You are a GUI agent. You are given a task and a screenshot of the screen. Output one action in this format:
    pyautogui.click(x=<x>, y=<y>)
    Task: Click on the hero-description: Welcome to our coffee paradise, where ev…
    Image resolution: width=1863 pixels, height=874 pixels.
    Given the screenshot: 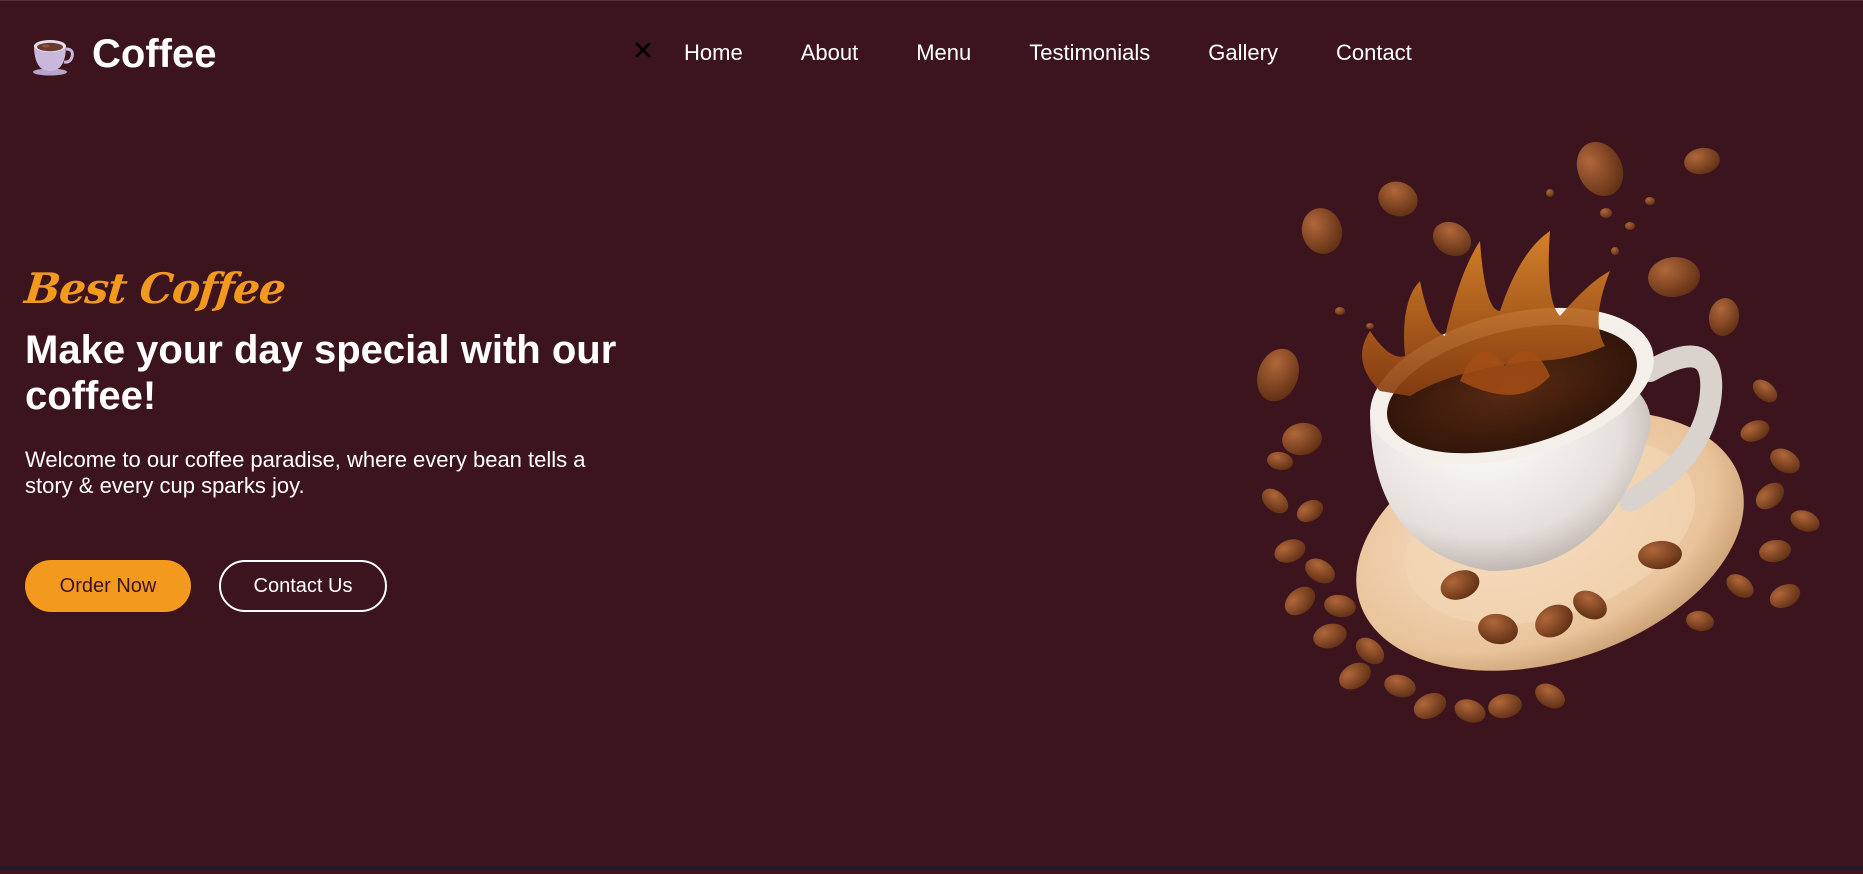 What is the action you would take?
    pyautogui.click(x=305, y=472)
    